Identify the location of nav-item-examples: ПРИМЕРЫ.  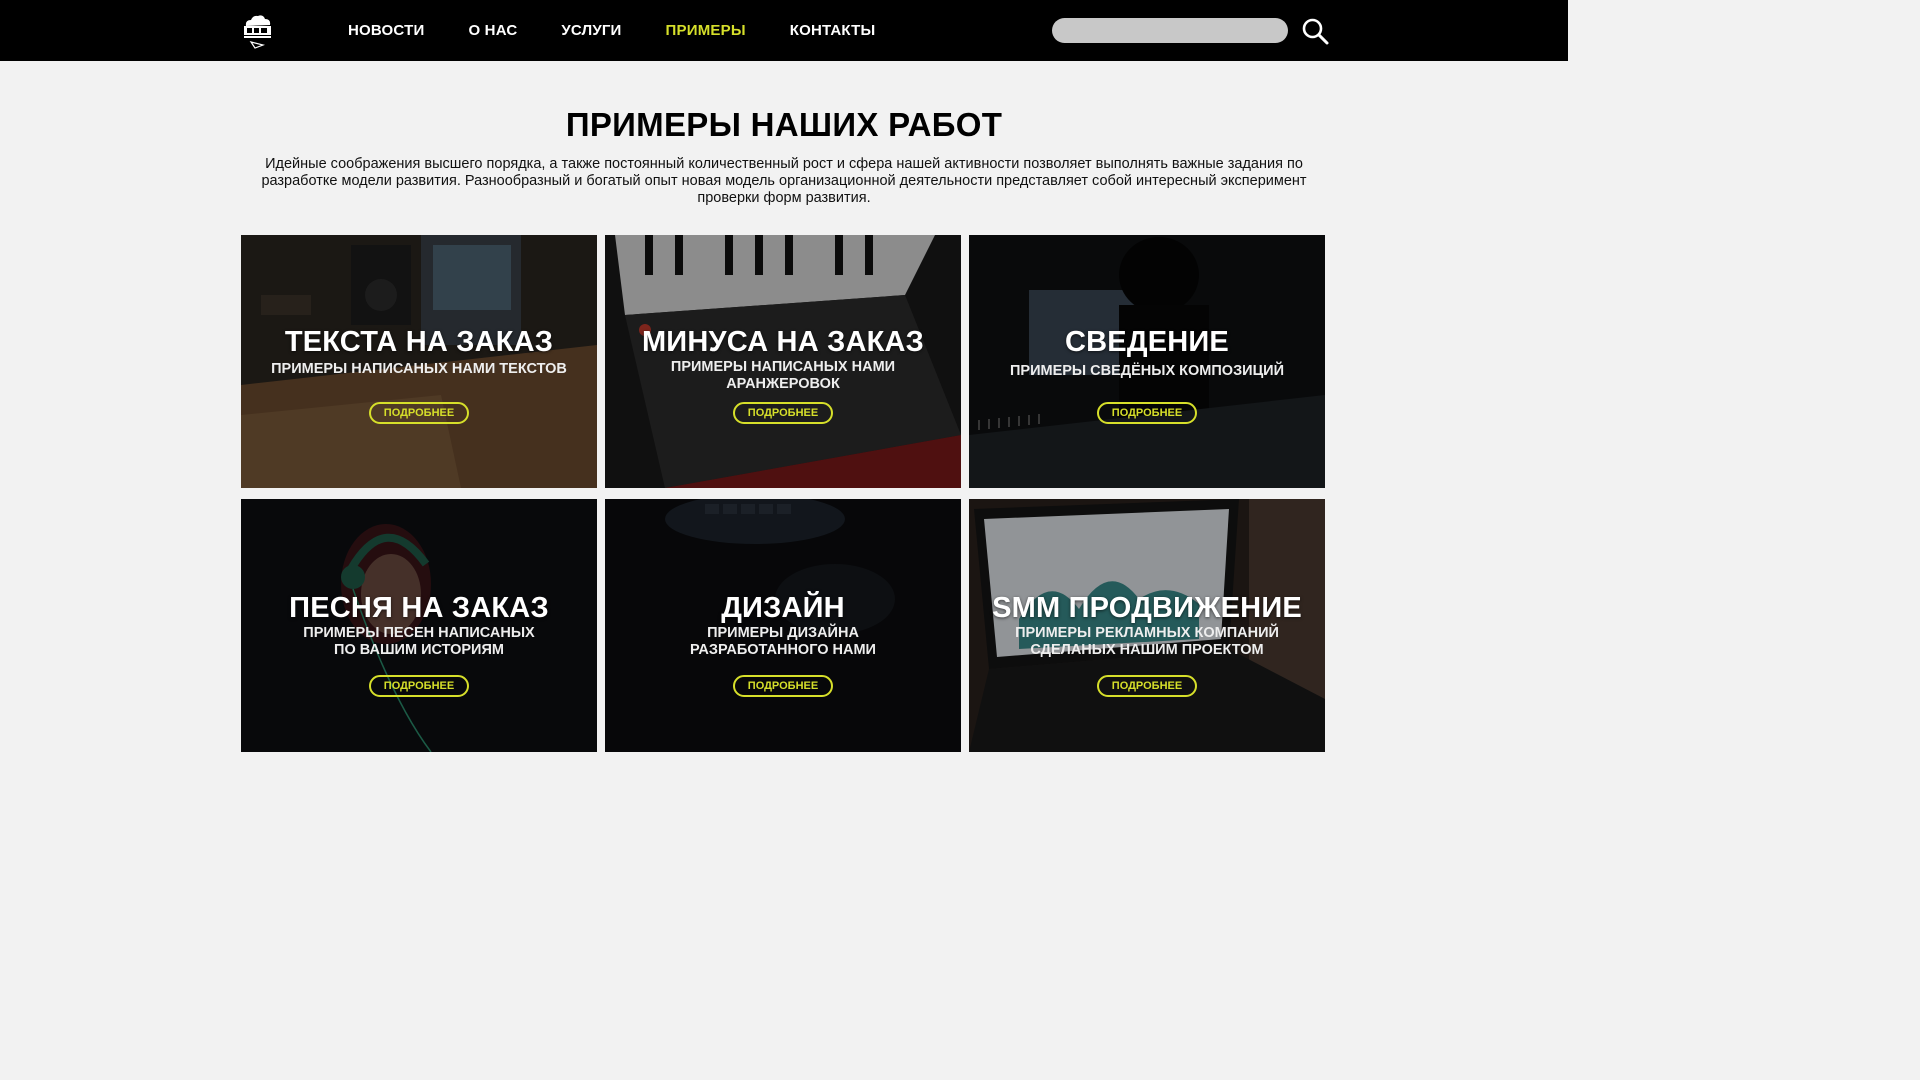
(706, 30).